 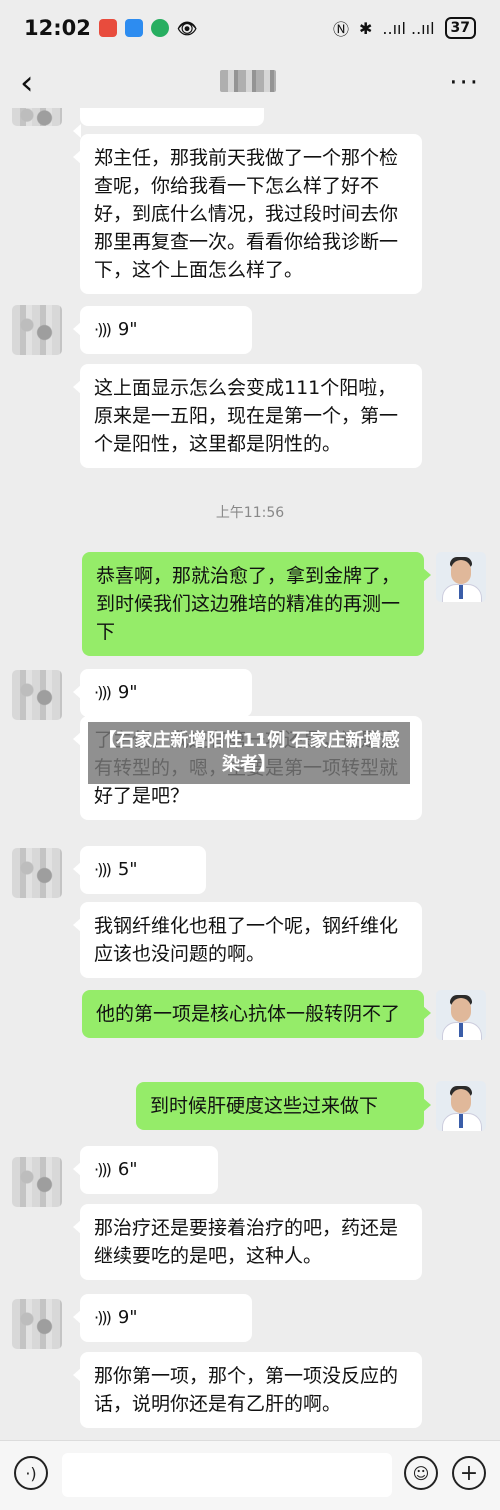 I want to click on message-bubble: 那你第一项，那个，第一项没反应的话，说明你还是有乙肝的啊。, so click(x=247, y=1390).